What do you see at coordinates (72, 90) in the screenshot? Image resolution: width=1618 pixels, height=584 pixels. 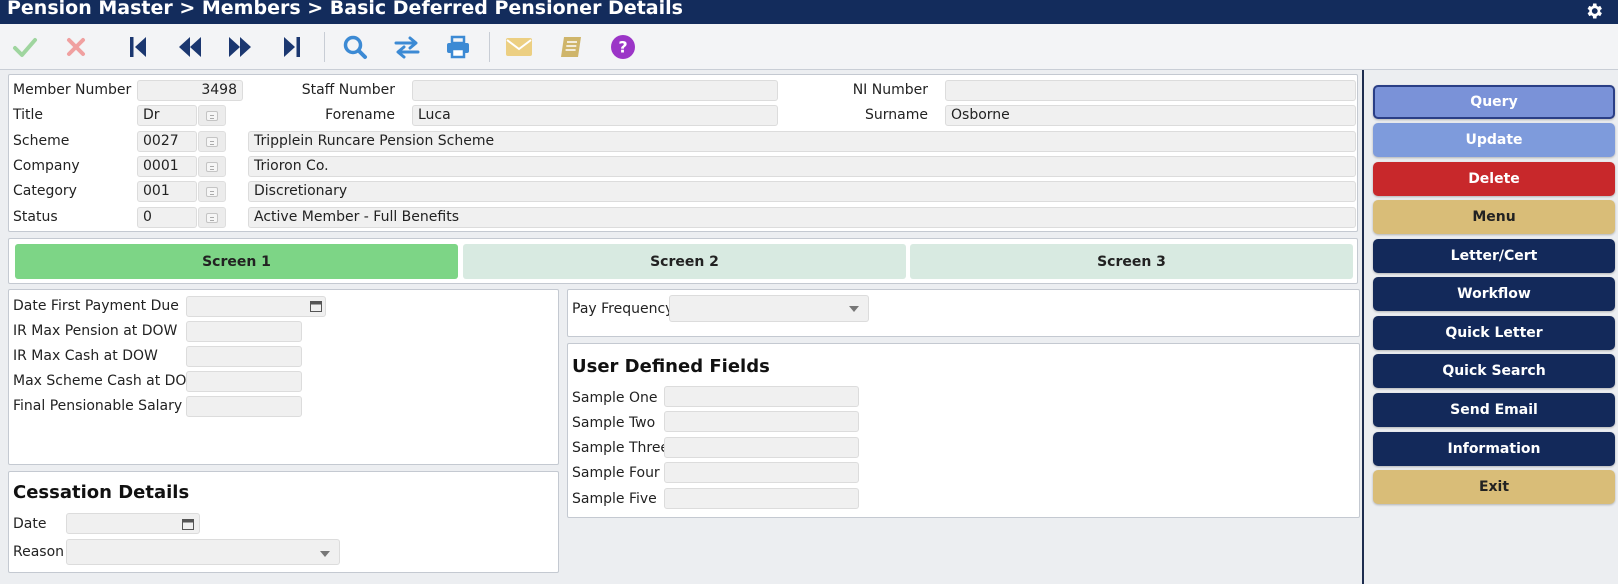 I see `member-number-label: Member Number` at bounding box center [72, 90].